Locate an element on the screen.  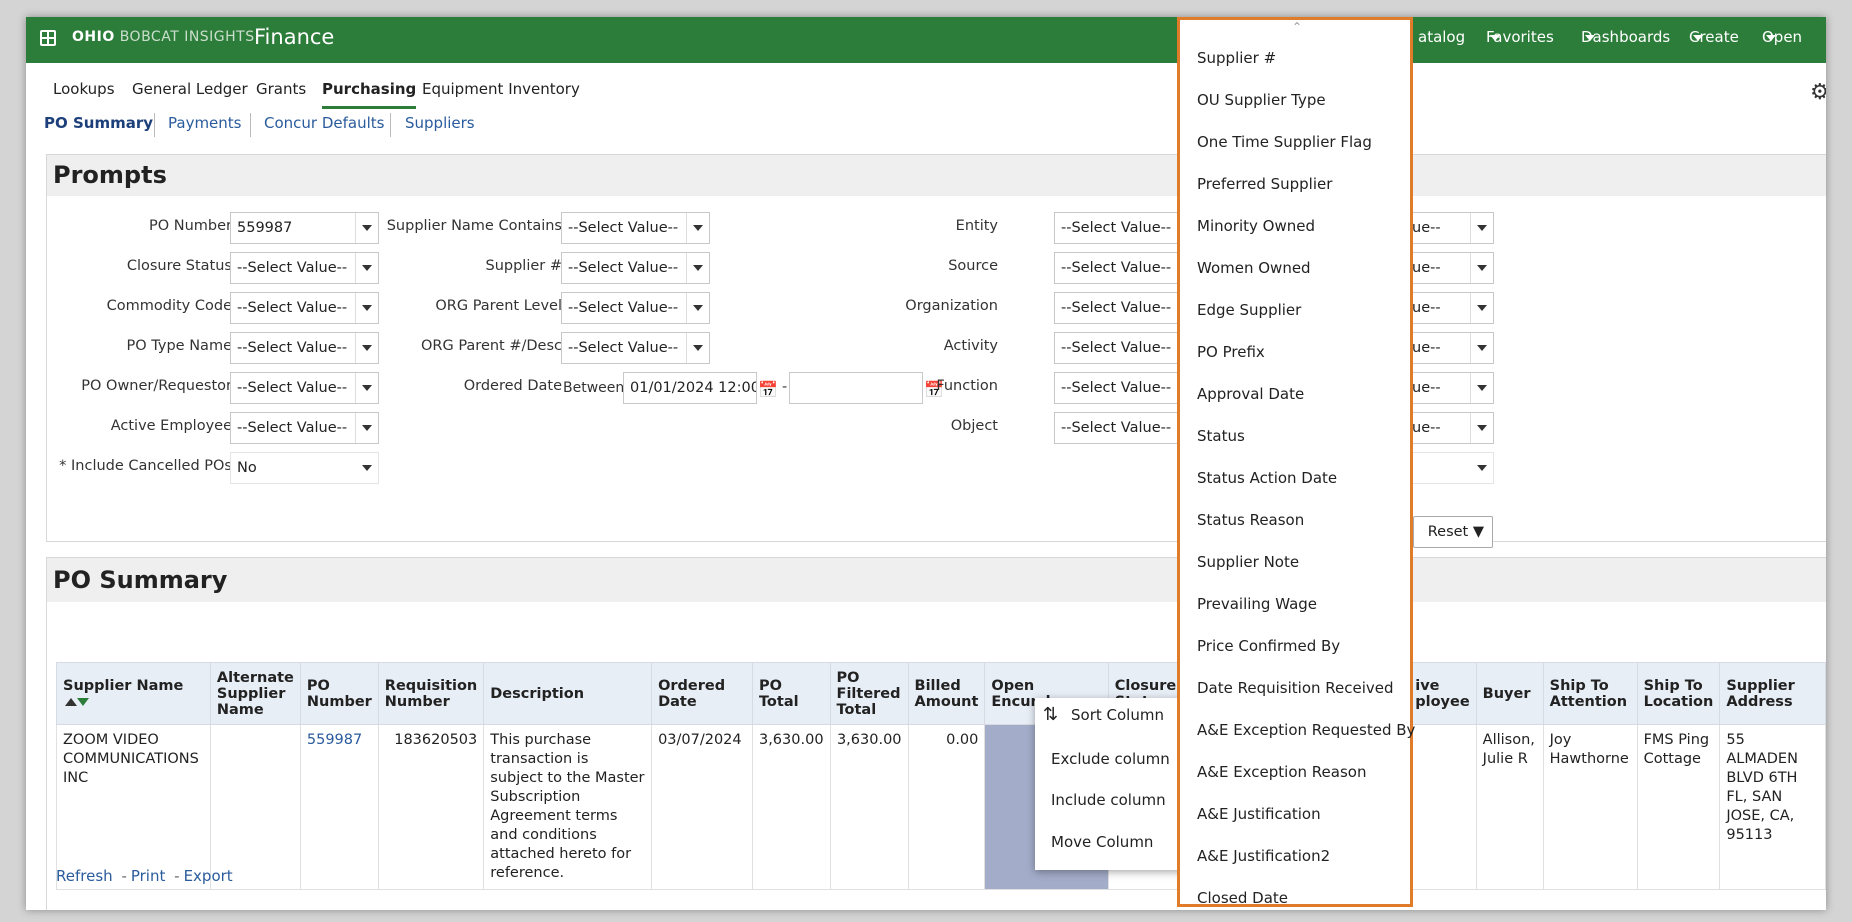
menu-sort-column: Sort Column is located at coordinates (1140, 715).